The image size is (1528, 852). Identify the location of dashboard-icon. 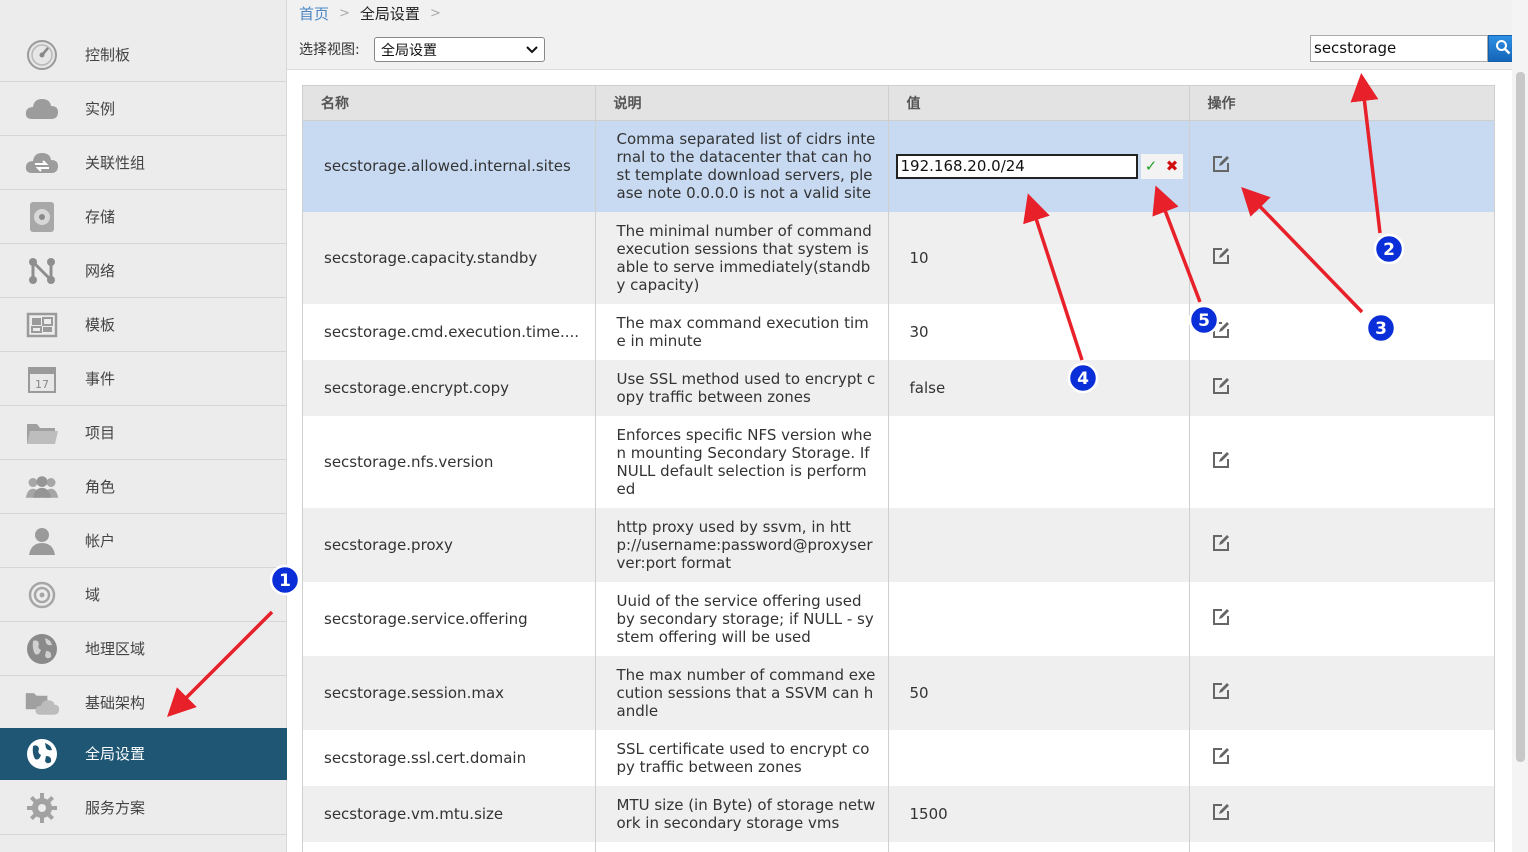
(42, 55).